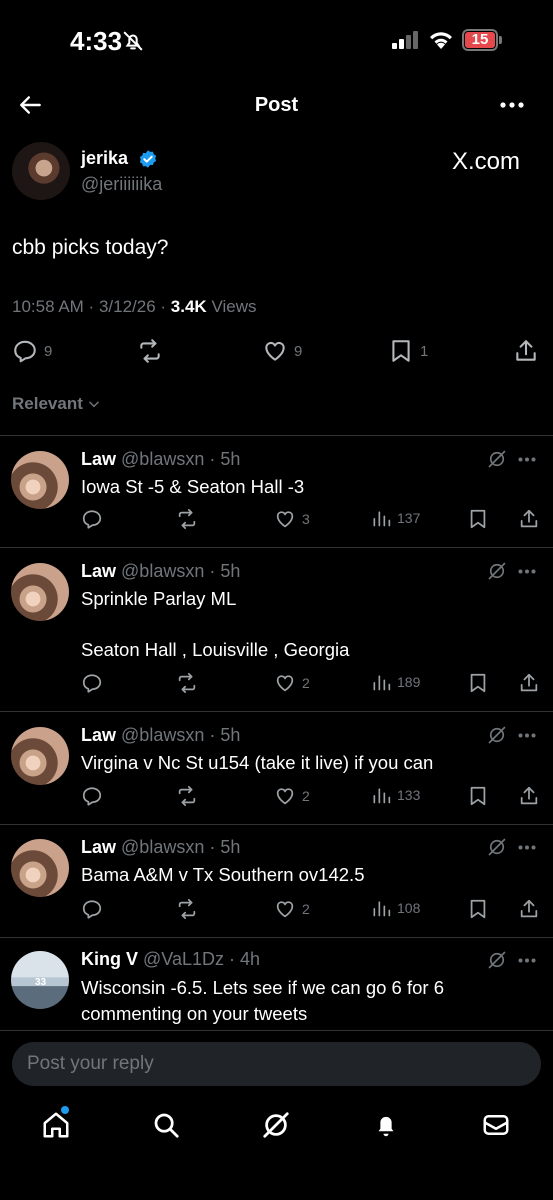  Describe the element at coordinates (96, 41) in the screenshot. I see `status-time: 4:33` at that location.